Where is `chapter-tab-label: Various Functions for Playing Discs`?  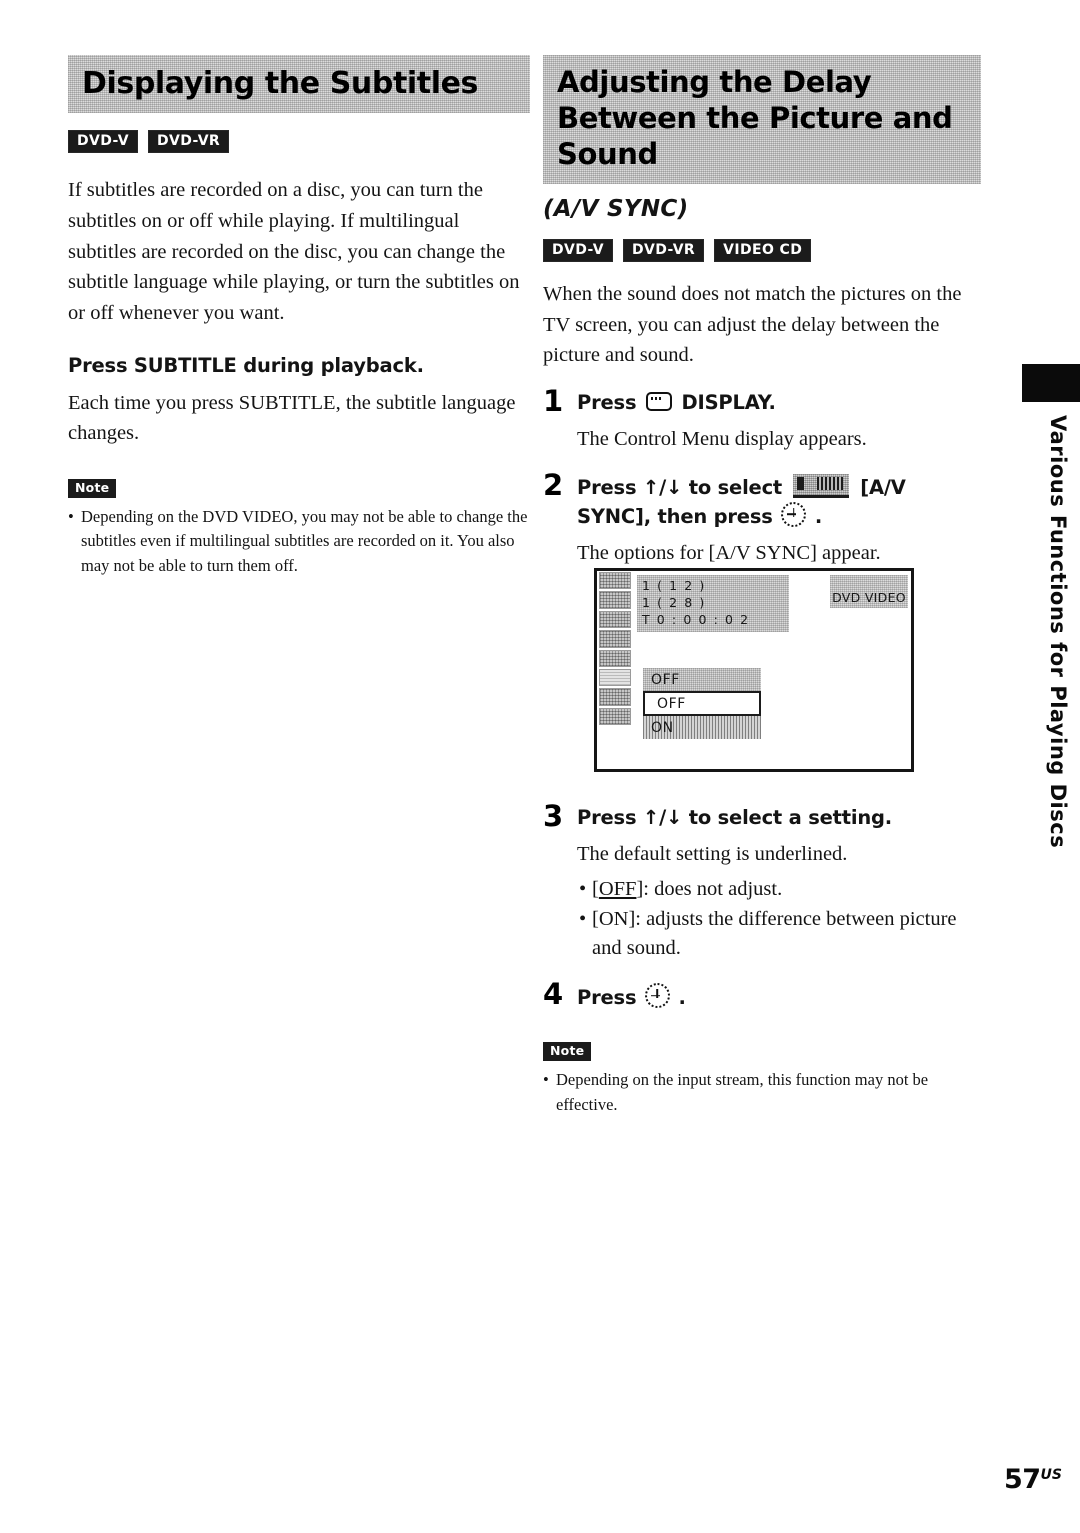
chapter-tab-label: Various Functions for Playing Discs is located at coordinates (1058, 632).